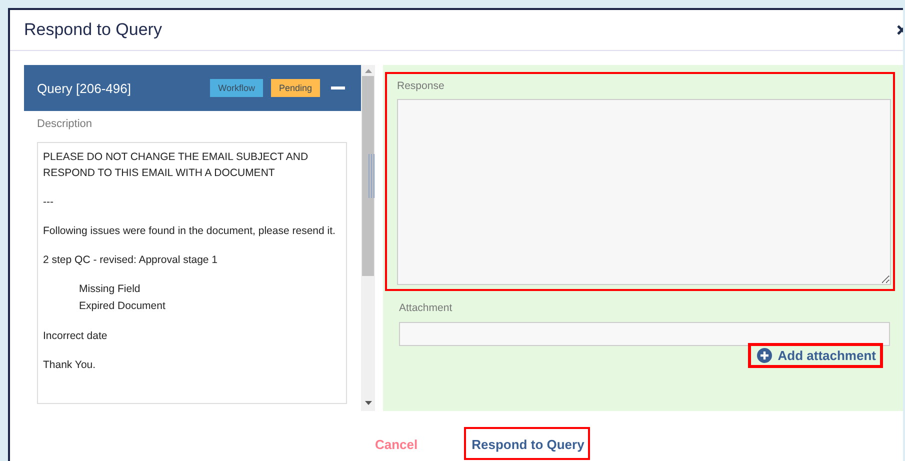 Image resolution: width=905 pixels, height=461 pixels. I want to click on scroll-down-icon, so click(368, 403).